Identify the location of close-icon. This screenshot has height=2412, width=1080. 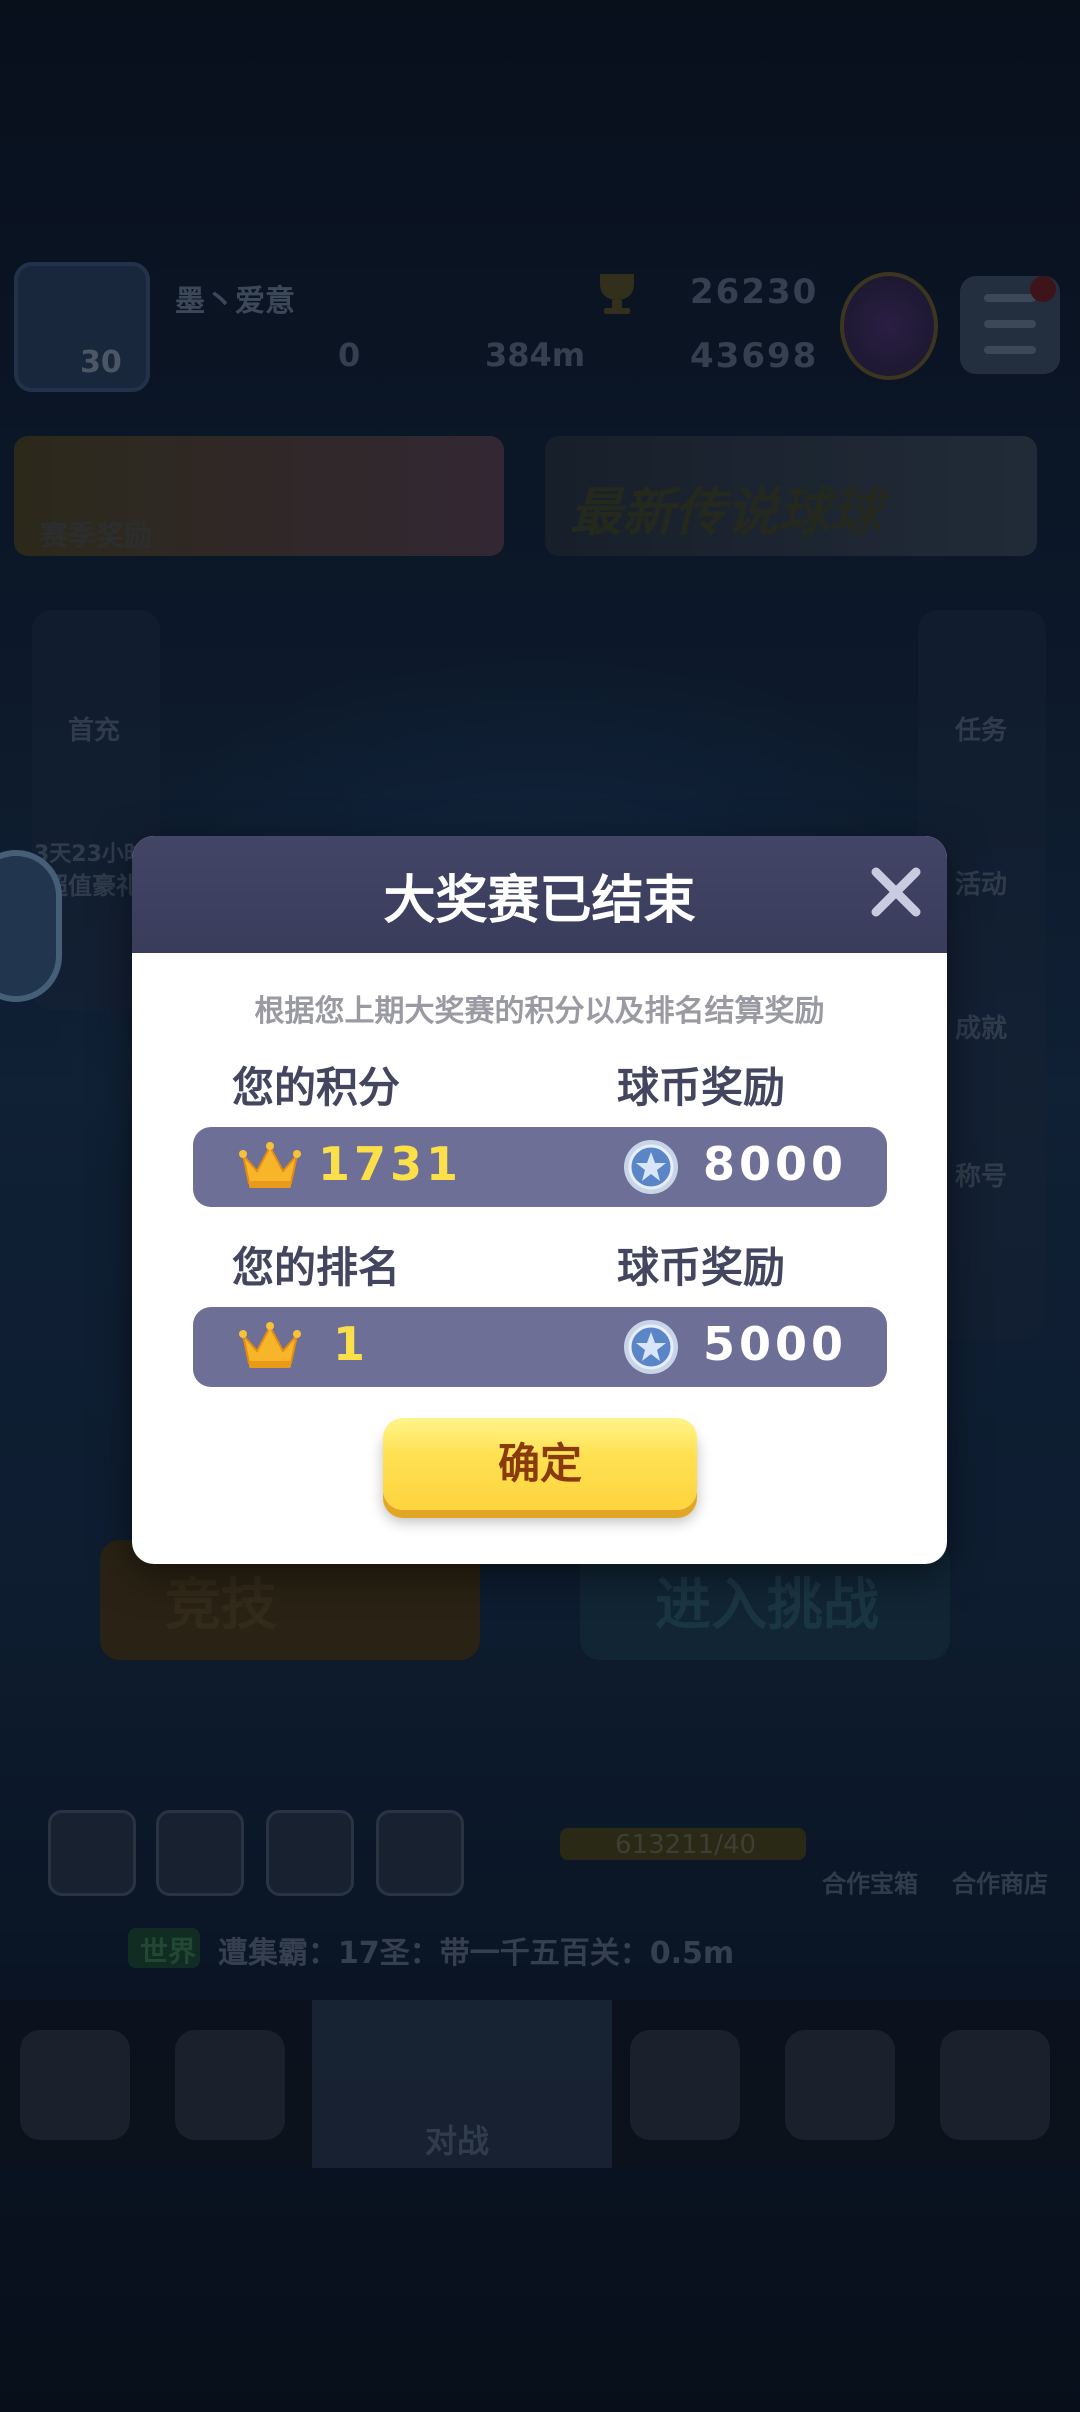
(896, 892).